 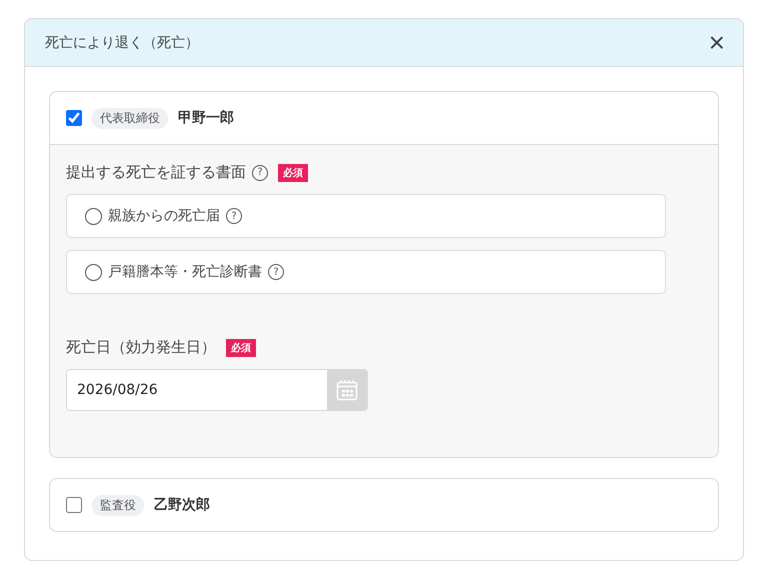 I want to click on radio-option: 親族からの死亡届 ?, so click(x=366, y=216).